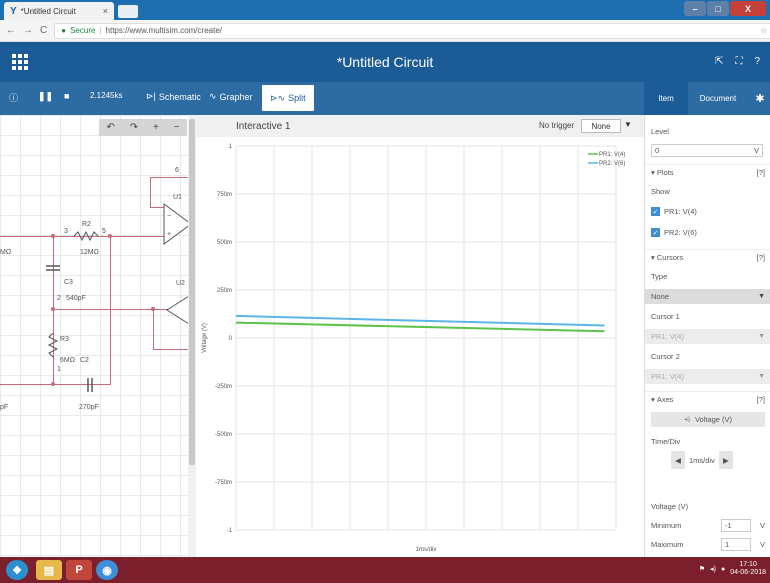  What do you see at coordinates (738, 61) in the screenshot?
I see `fullscreen-icon: ⛶` at bounding box center [738, 61].